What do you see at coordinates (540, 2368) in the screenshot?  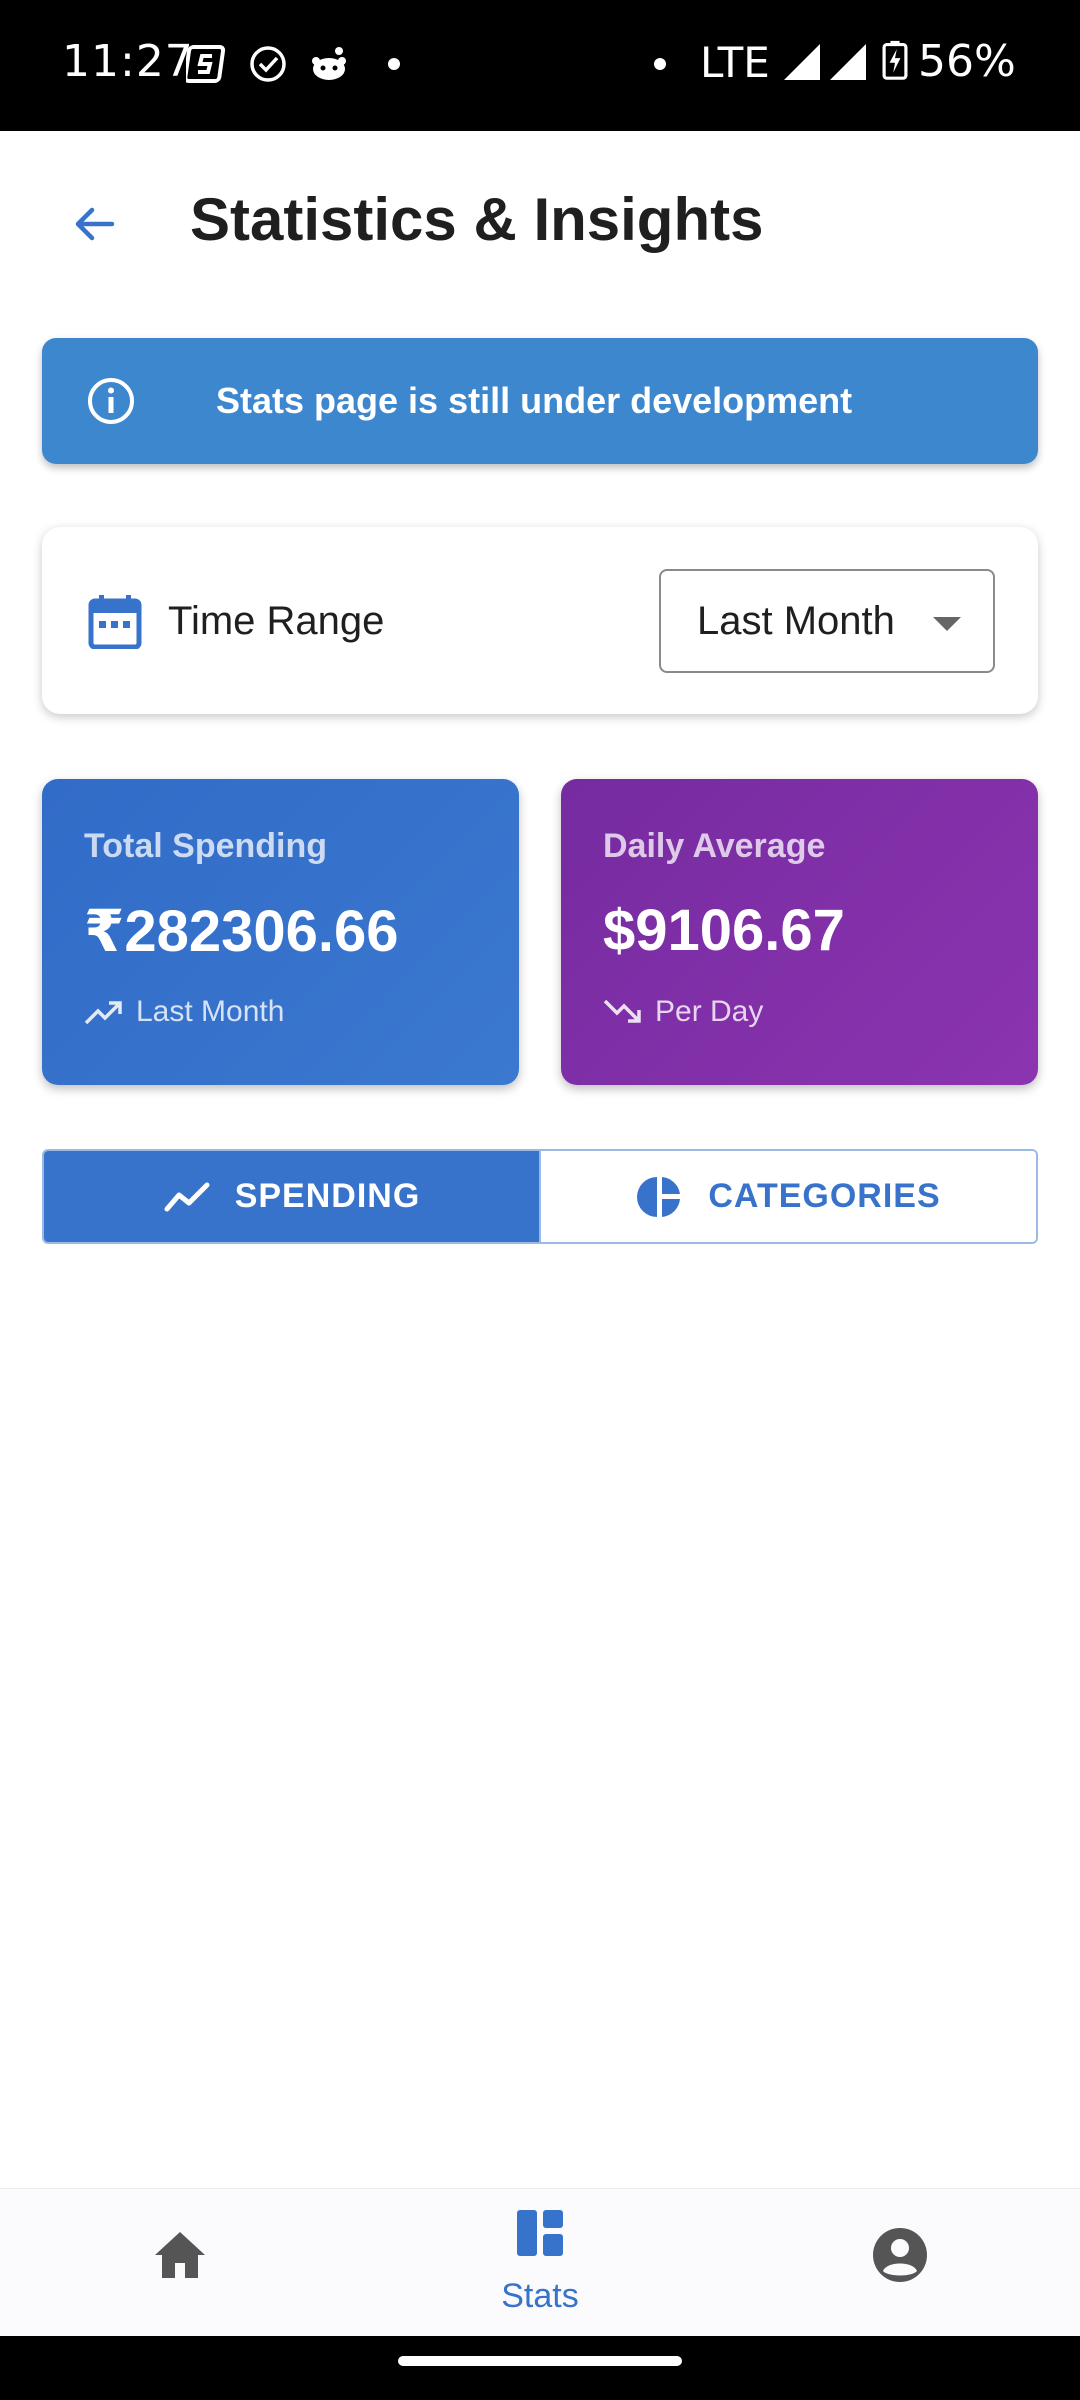 I see `system-navigation-bar` at bounding box center [540, 2368].